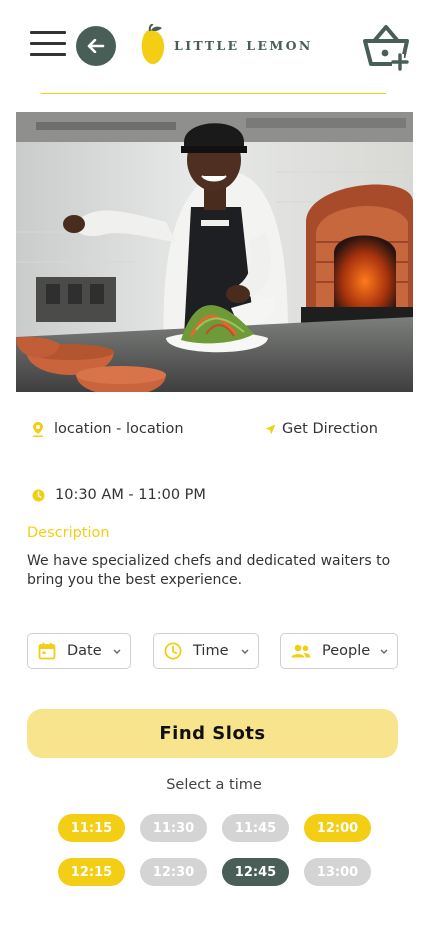 This screenshot has width=428, height=926. Describe the element at coordinates (214, 785) in the screenshot. I see `select-time-label: Select a time` at that location.